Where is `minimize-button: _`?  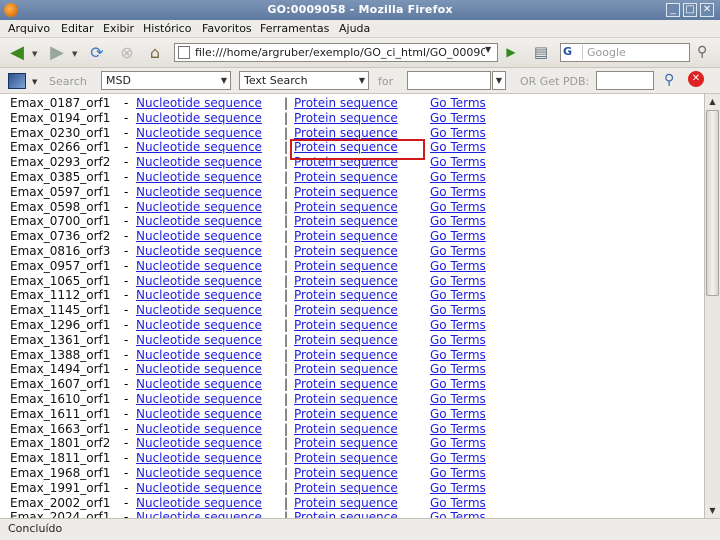
minimize-button: _ is located at coordinates (673, 10).